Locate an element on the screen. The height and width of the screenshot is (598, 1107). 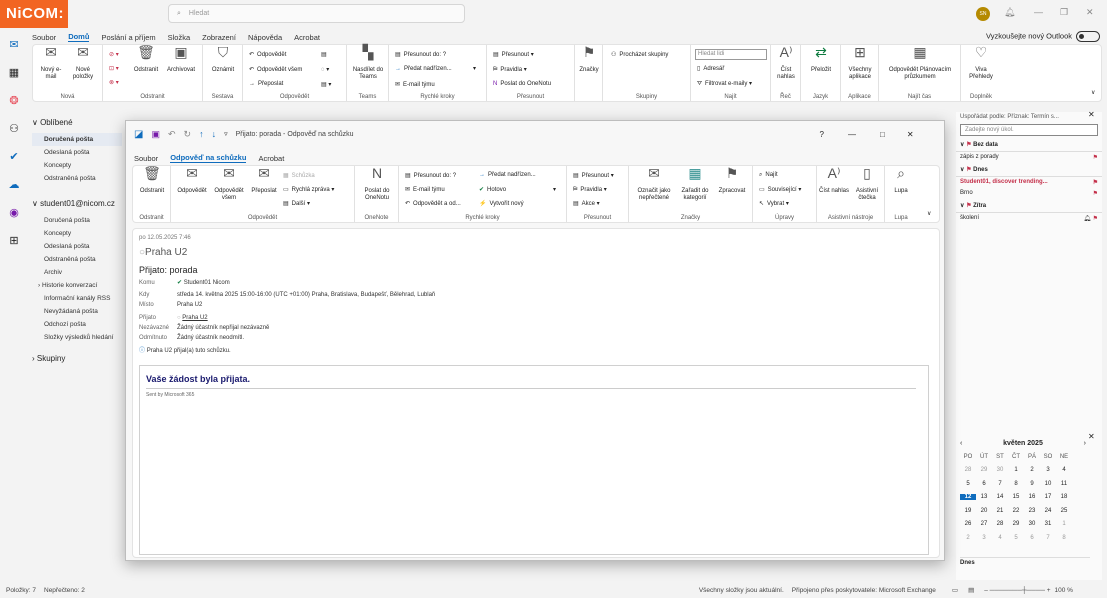
task-item: Brno ⚑ is located at coordinates (1029, 193).